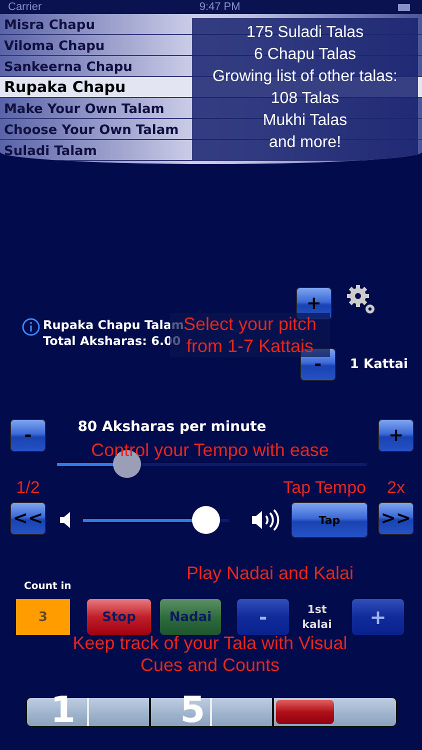 The image size is (422, 750). I want to click on picker-item: Suladi Talam, so click(50, 152).